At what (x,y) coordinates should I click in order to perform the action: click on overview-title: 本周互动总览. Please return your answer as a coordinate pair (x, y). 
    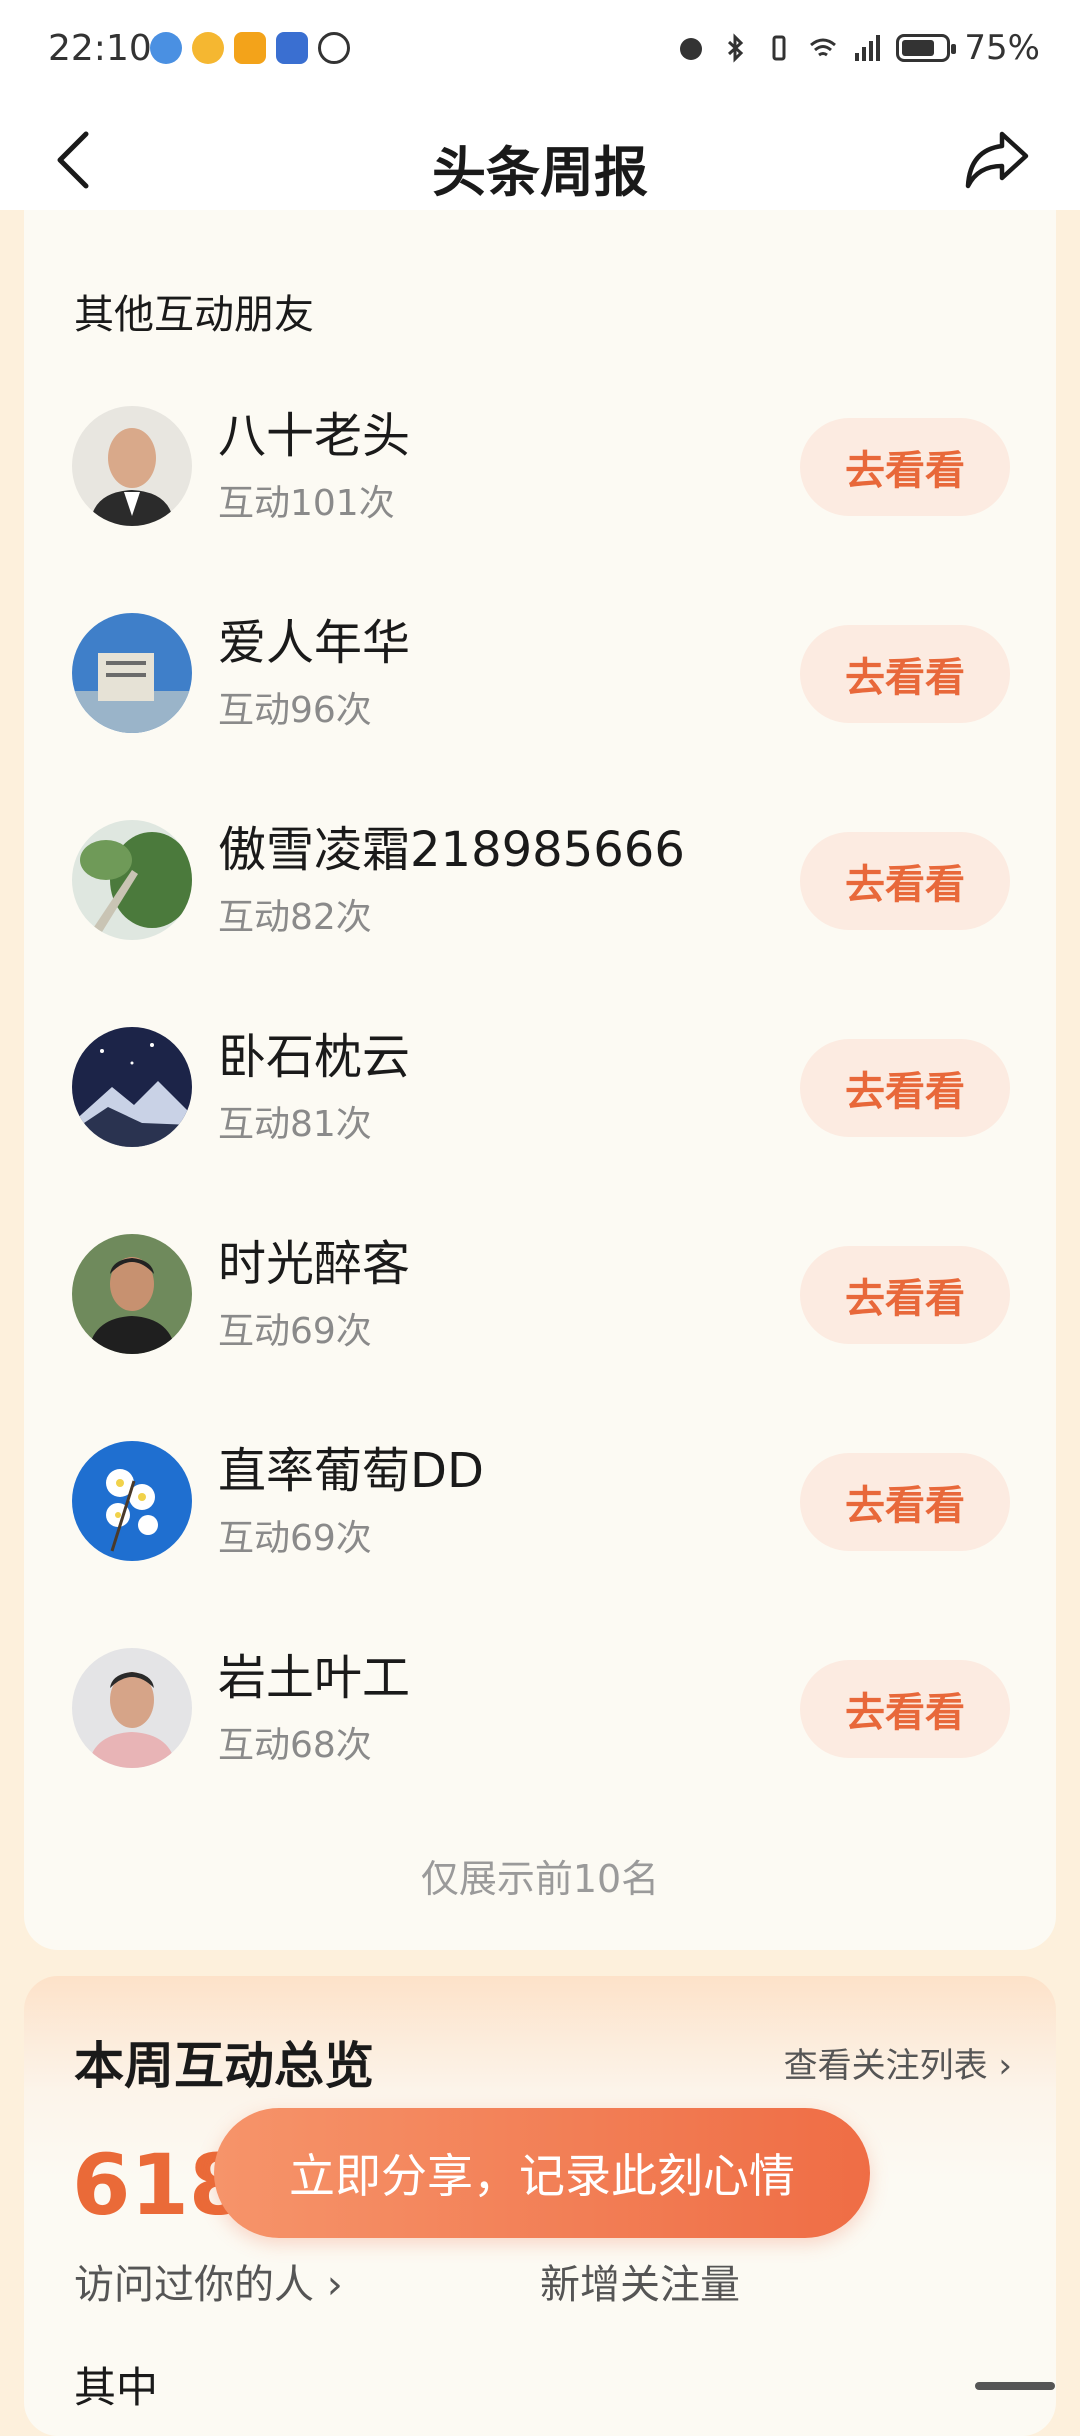
    Looking at the image, I should click on (224, 2066).